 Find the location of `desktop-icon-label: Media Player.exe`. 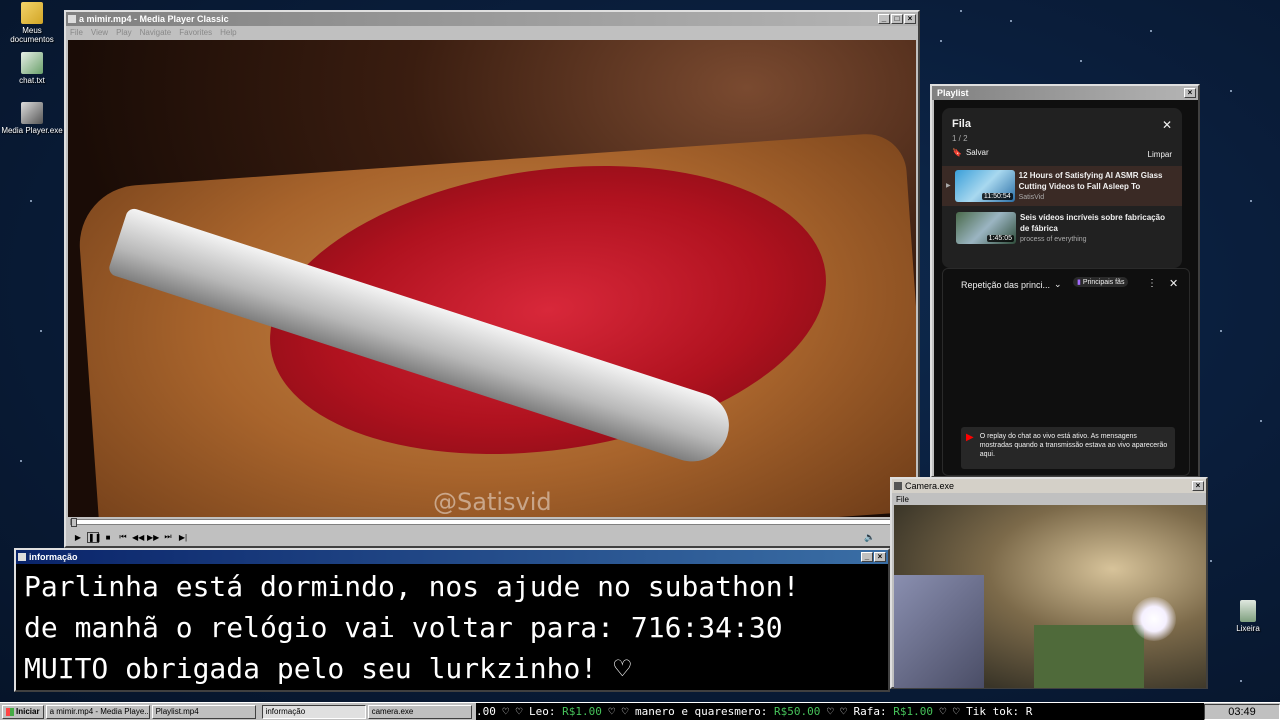

desktop-icon-label: Media Player.exe is located at coordinates (32, 130).